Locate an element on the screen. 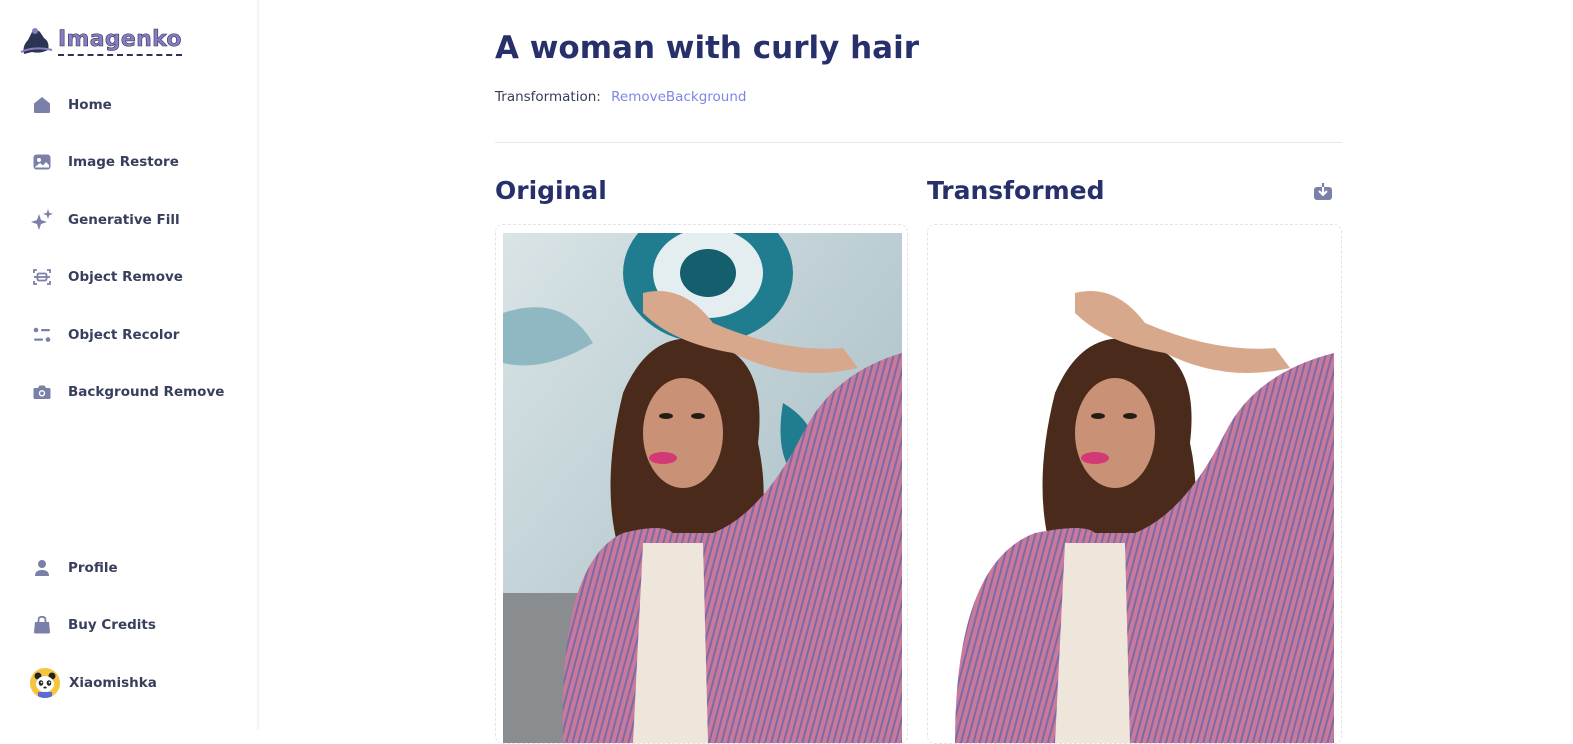  home-icon is located at coordinates (42, 105).